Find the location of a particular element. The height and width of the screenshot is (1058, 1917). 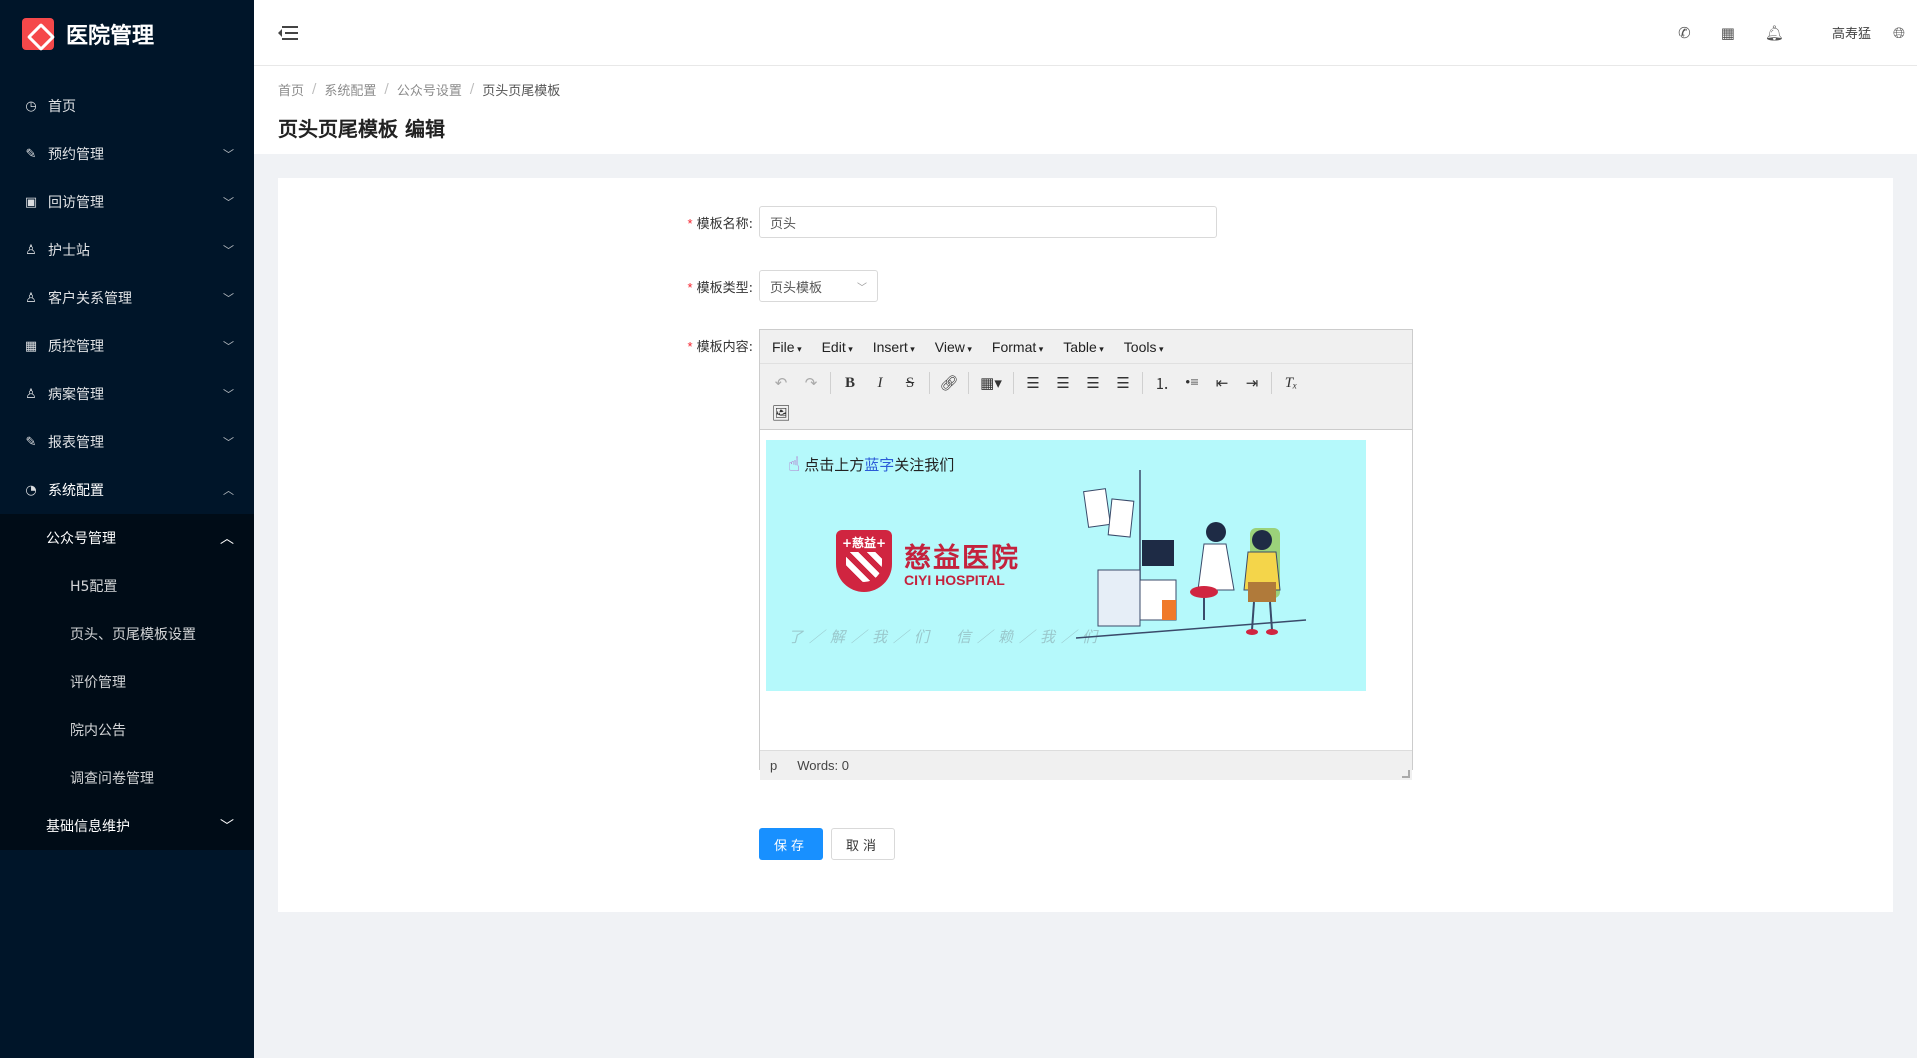

strikethrough-icon: S is located at coordinates (910, 383).